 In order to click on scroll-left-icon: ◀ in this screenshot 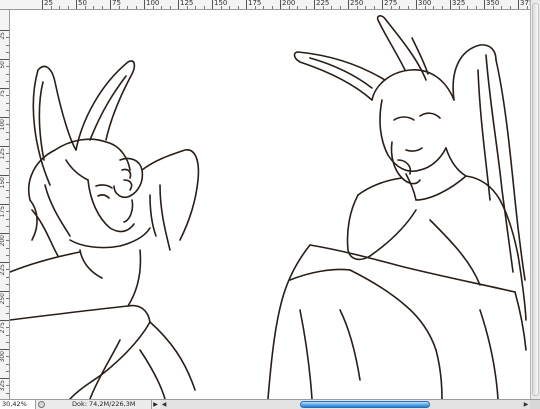, I will do `click(164, 404)`.